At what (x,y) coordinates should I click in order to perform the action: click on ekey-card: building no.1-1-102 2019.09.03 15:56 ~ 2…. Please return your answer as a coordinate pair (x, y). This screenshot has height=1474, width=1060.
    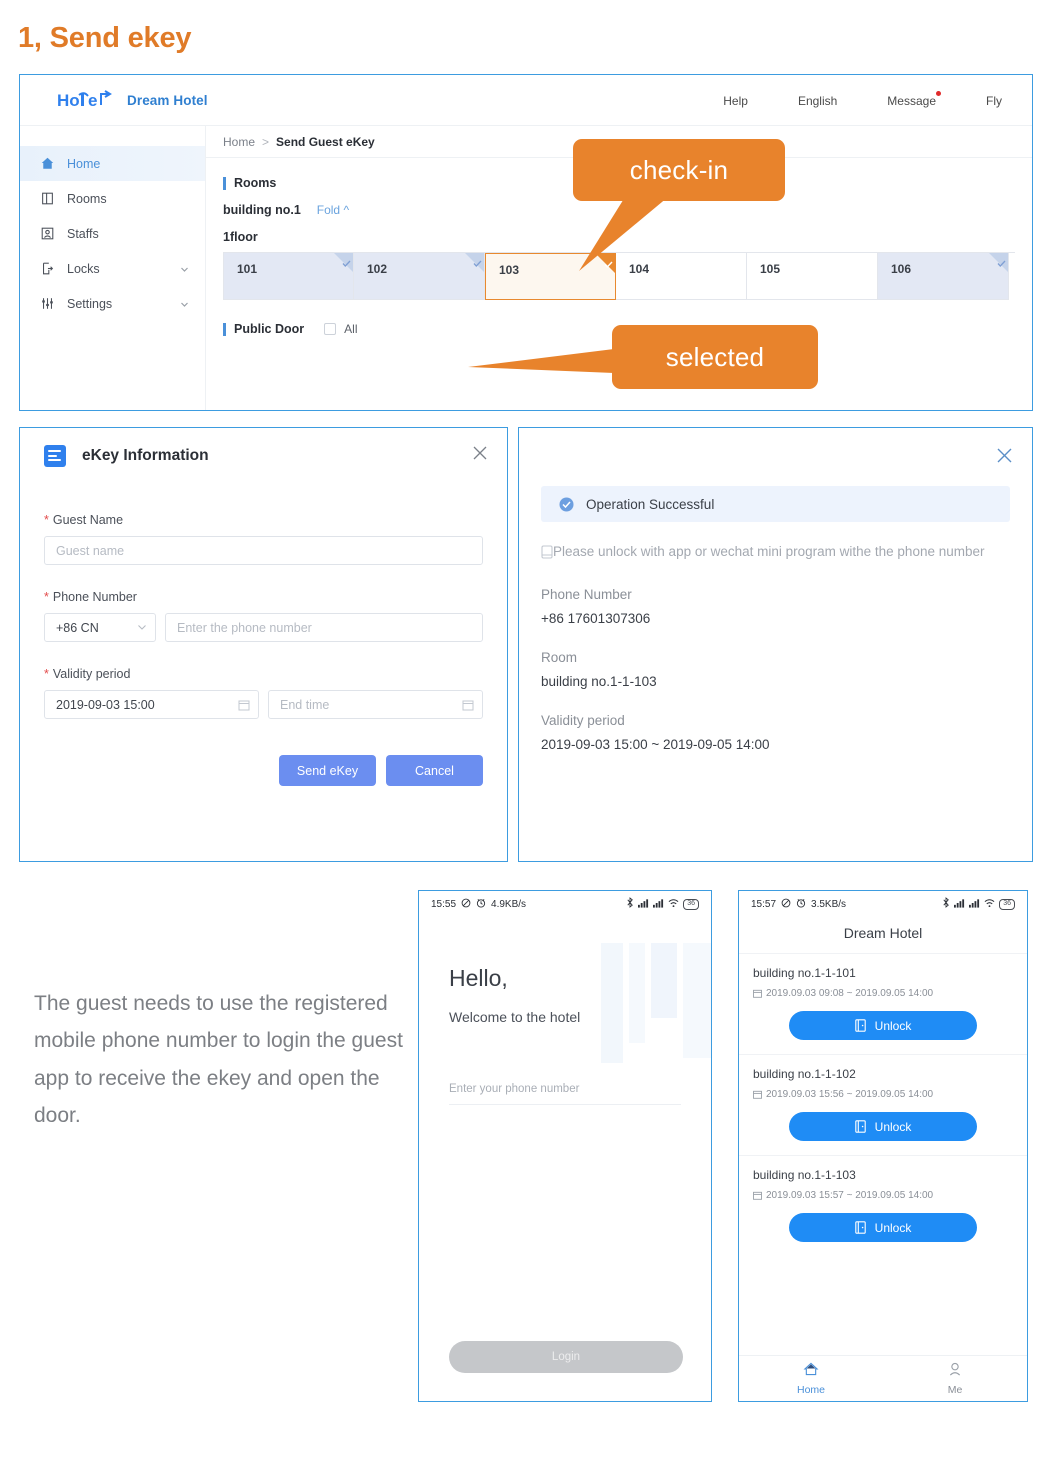
    Looking at the image, I should click on (883, 1104).